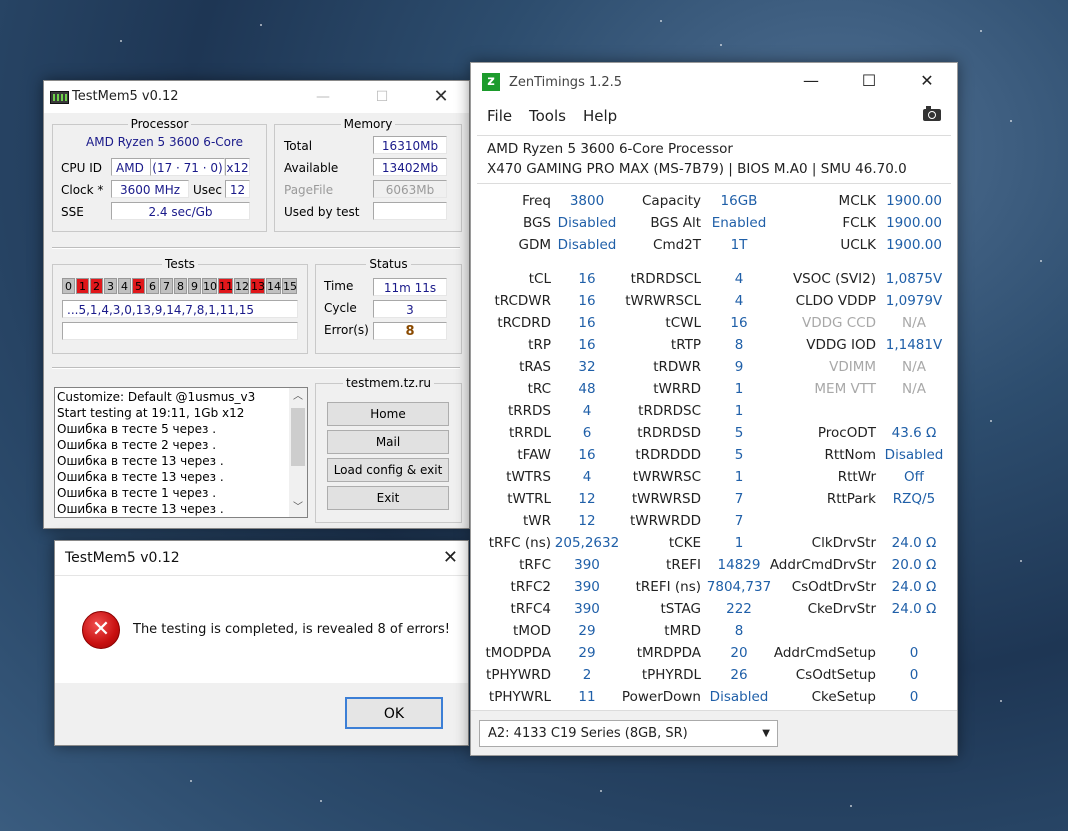  What do you see at coordinates (346, 330) in the screenshot?
I see `errors-label: Error(s)` at bounding box center [346, 330].